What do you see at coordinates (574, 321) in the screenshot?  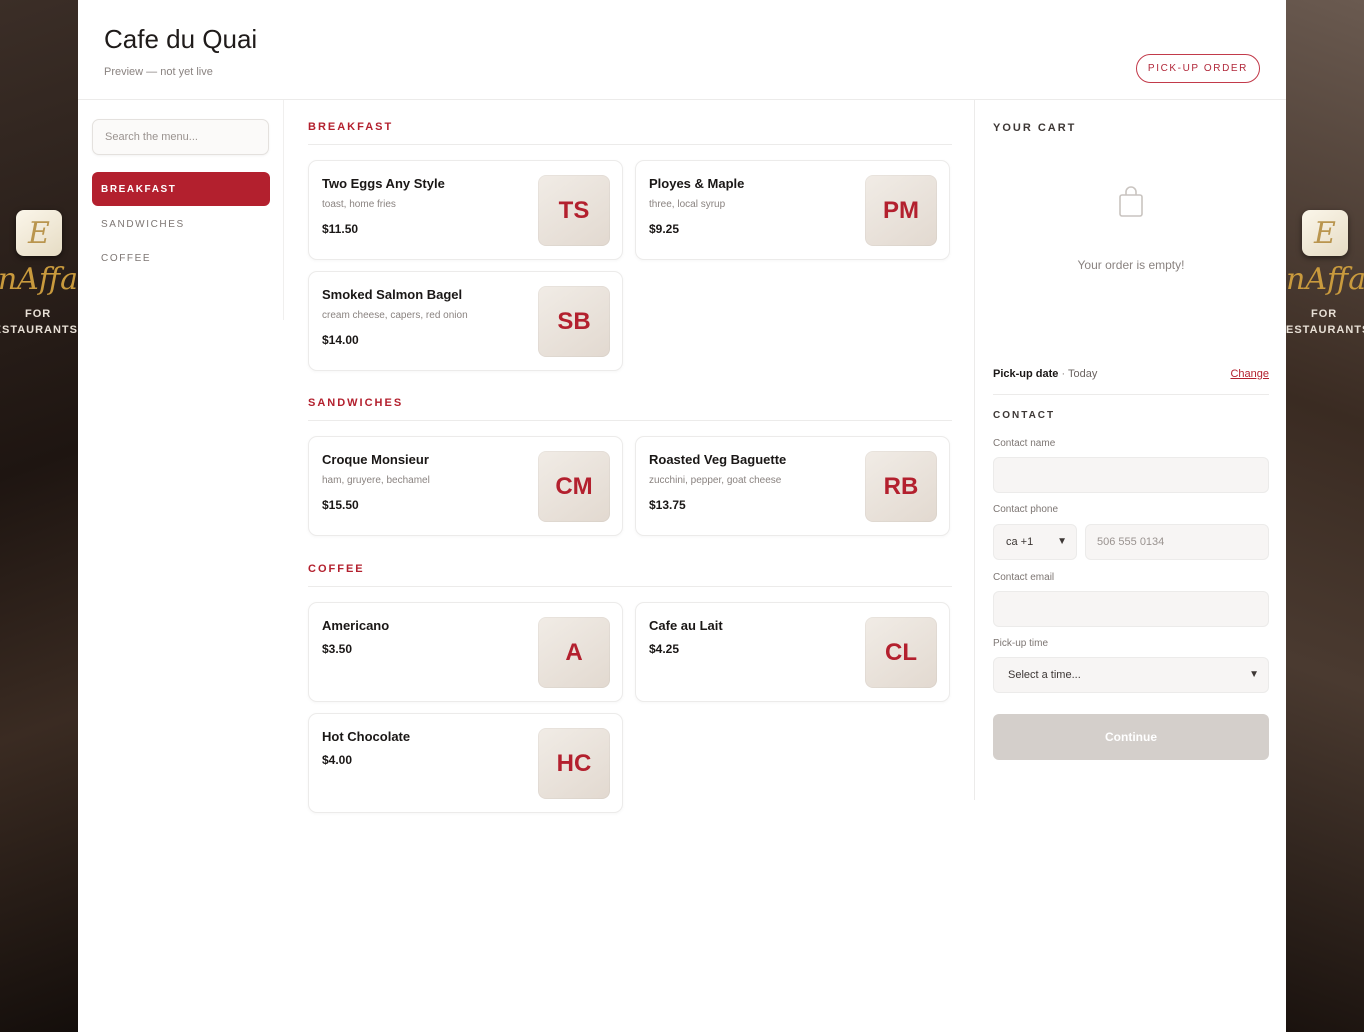 I see `menu-item-thumbnail: SB` at bounding box center [574, 321].